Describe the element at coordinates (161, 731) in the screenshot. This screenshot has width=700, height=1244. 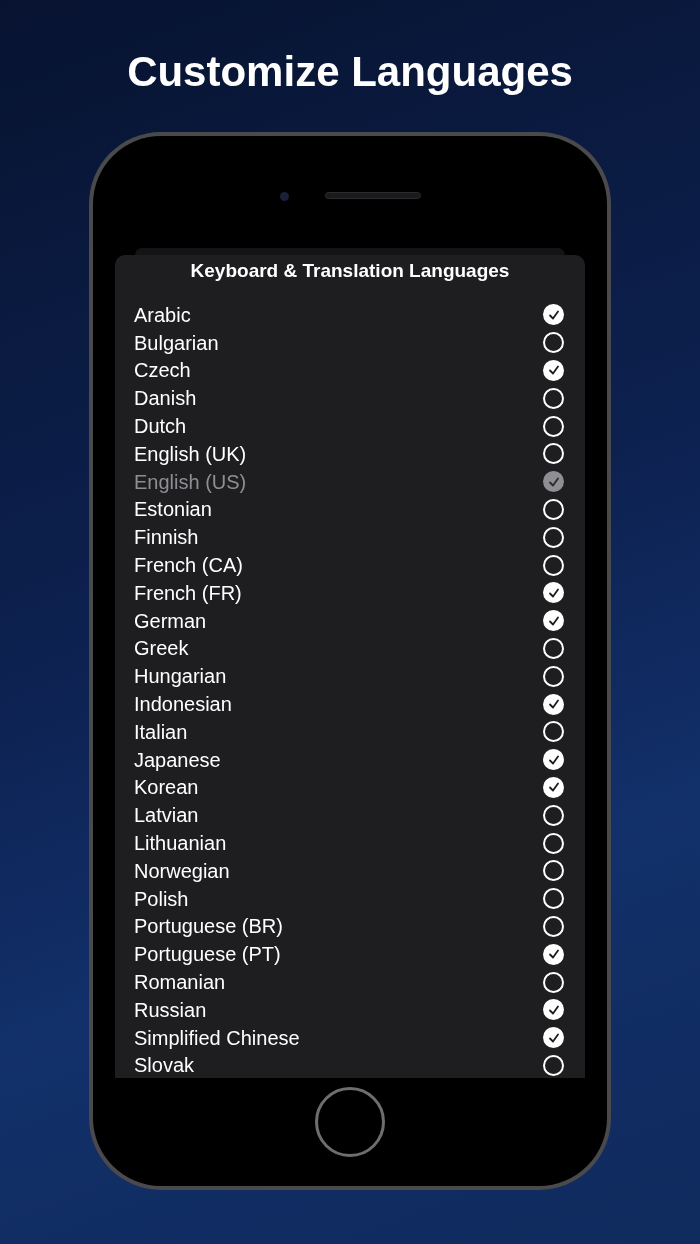
I see `language-name: Italian` at that location.